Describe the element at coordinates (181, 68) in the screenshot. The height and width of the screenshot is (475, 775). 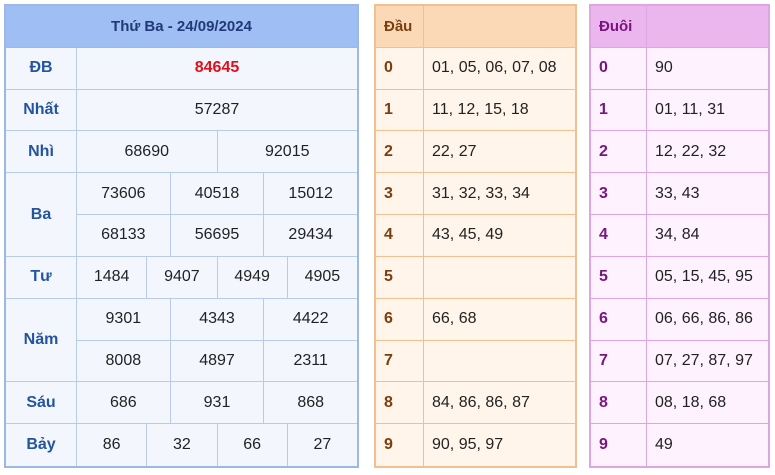
I see `prize-row-special: ĐB 84645` at that location.